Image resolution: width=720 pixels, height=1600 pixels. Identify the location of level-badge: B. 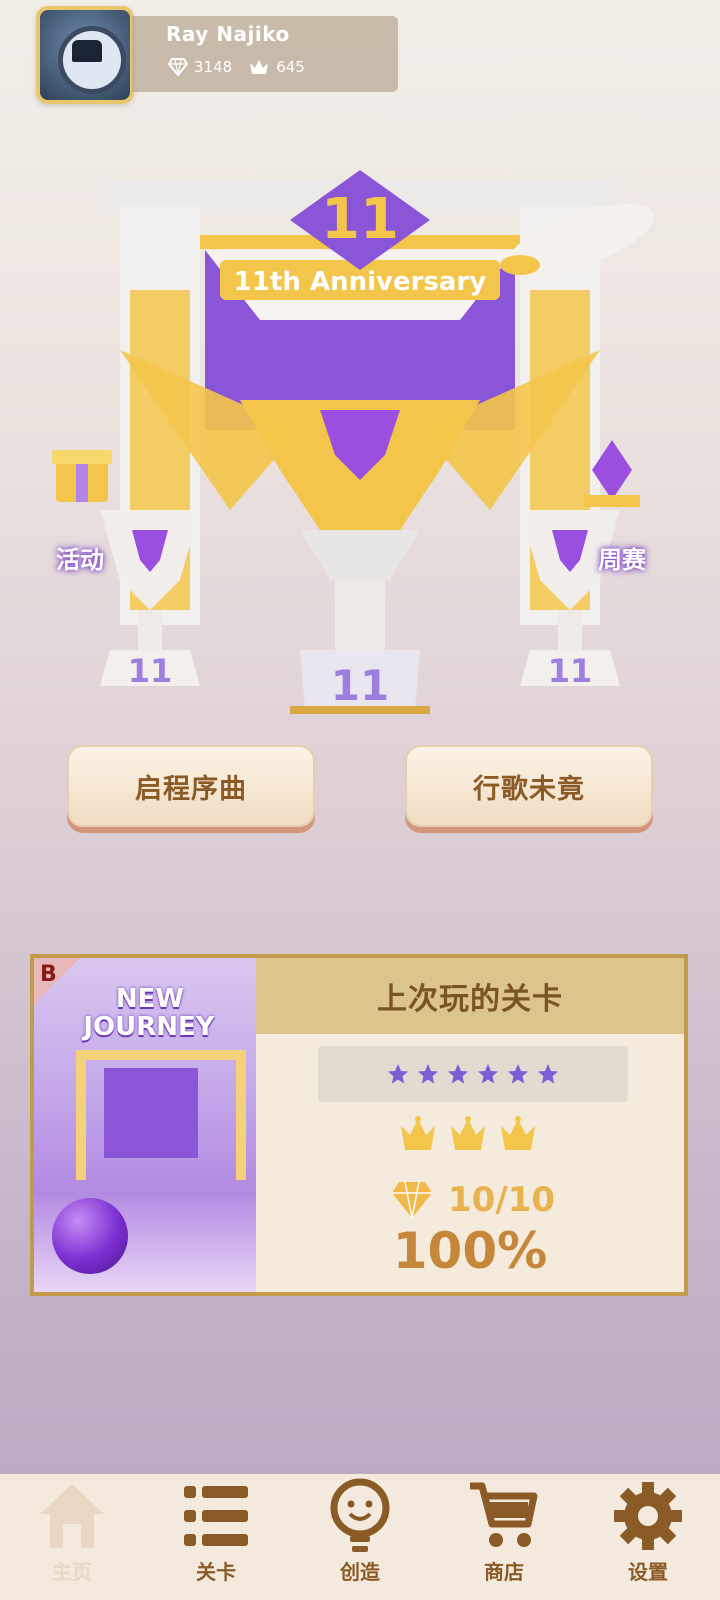
(48, 974).